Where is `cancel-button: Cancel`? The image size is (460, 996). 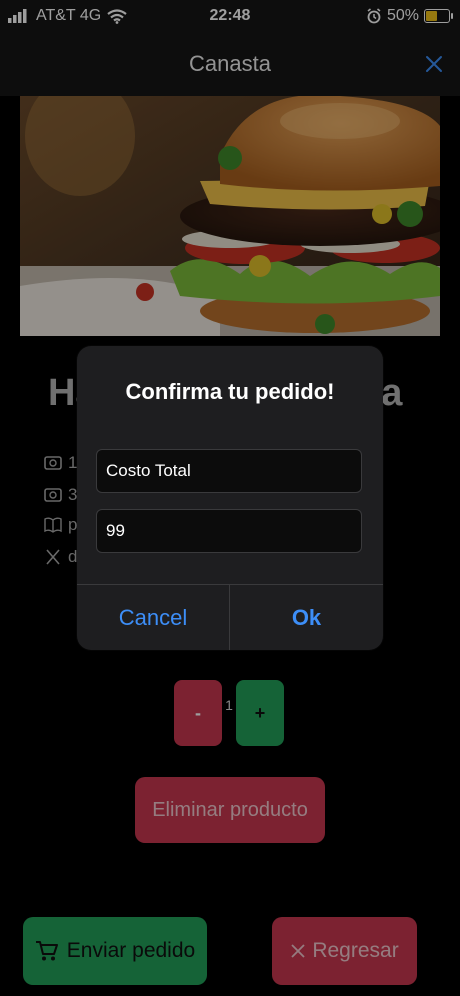
cancel-button: Cancel is located at coordinates (153, 617).